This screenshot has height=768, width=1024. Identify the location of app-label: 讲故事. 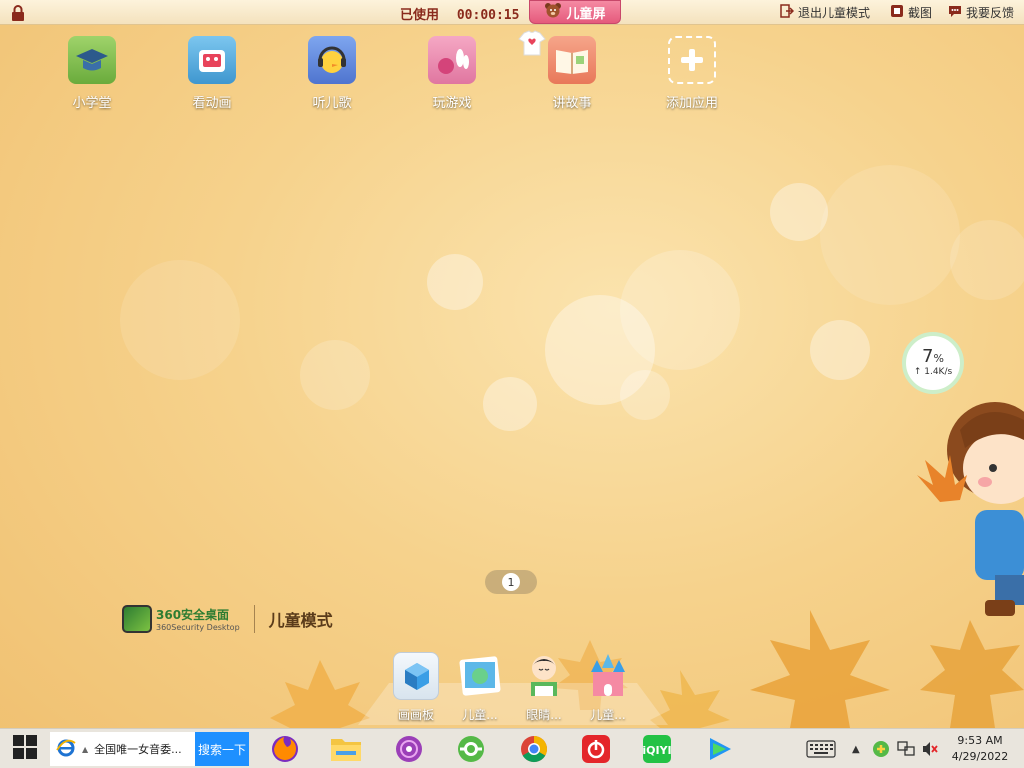
(572, 103).